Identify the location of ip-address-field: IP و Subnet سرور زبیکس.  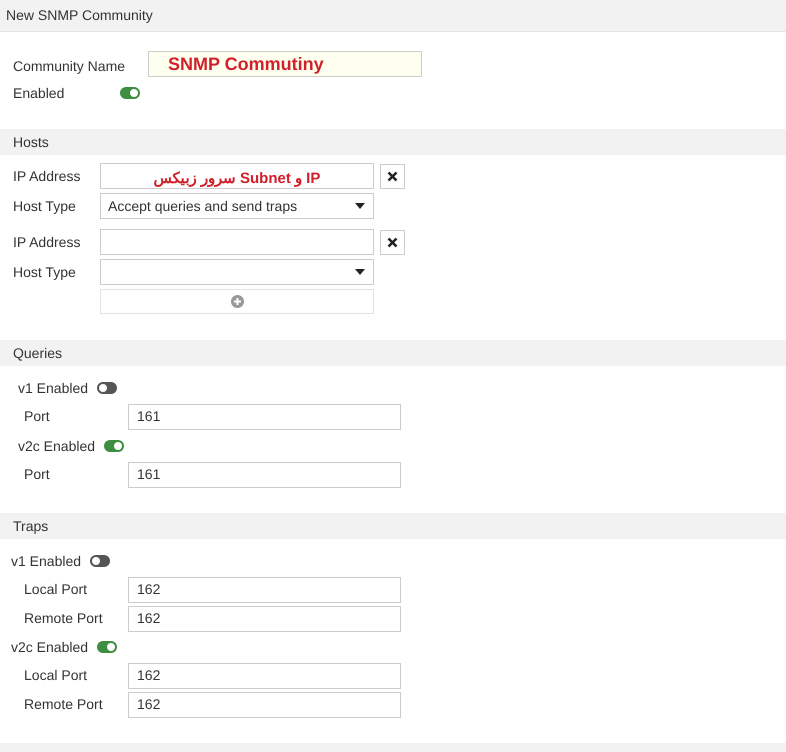
(237, 176).